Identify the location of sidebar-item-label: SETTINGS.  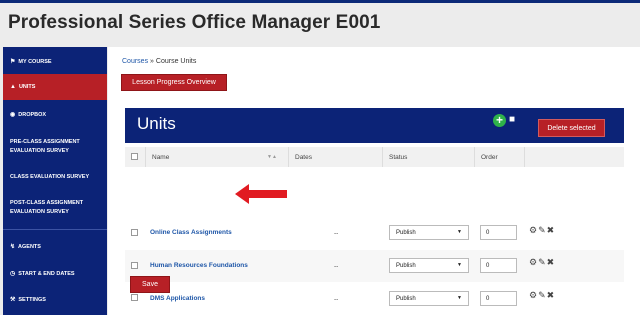
(32, 299).